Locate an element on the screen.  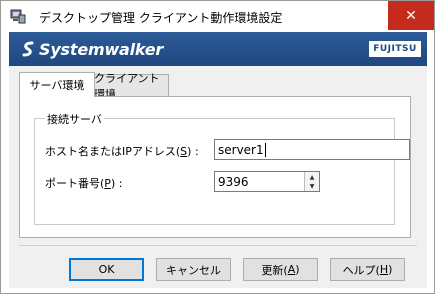
ok-button: OK is located at coordinates (106, 269).